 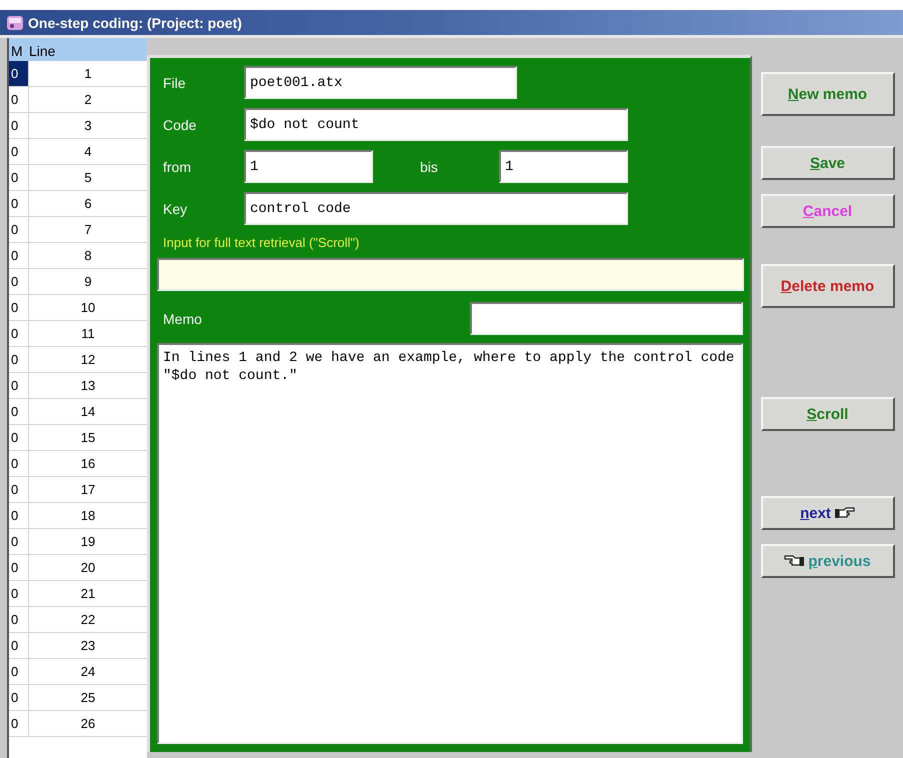 I want to click on action-button: Save, so click(x=827, y=163).